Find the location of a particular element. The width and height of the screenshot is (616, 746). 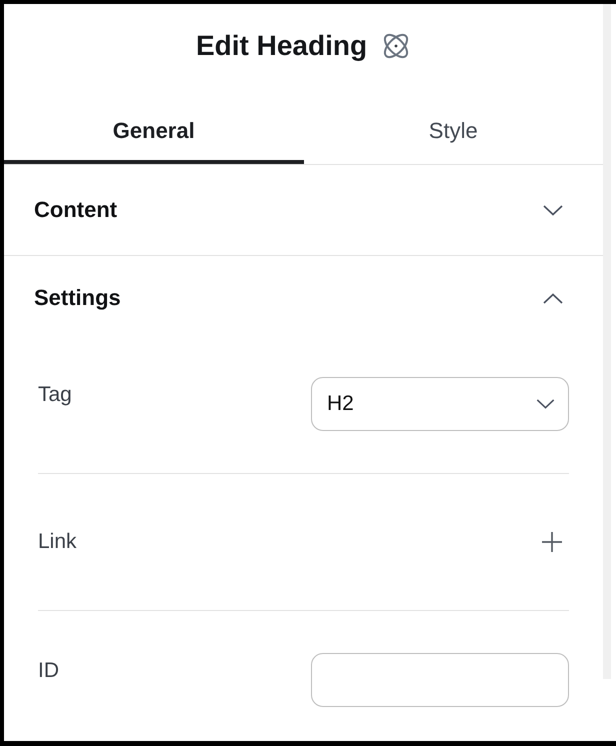

section-header: Settings is located at coordinates (303, 298).